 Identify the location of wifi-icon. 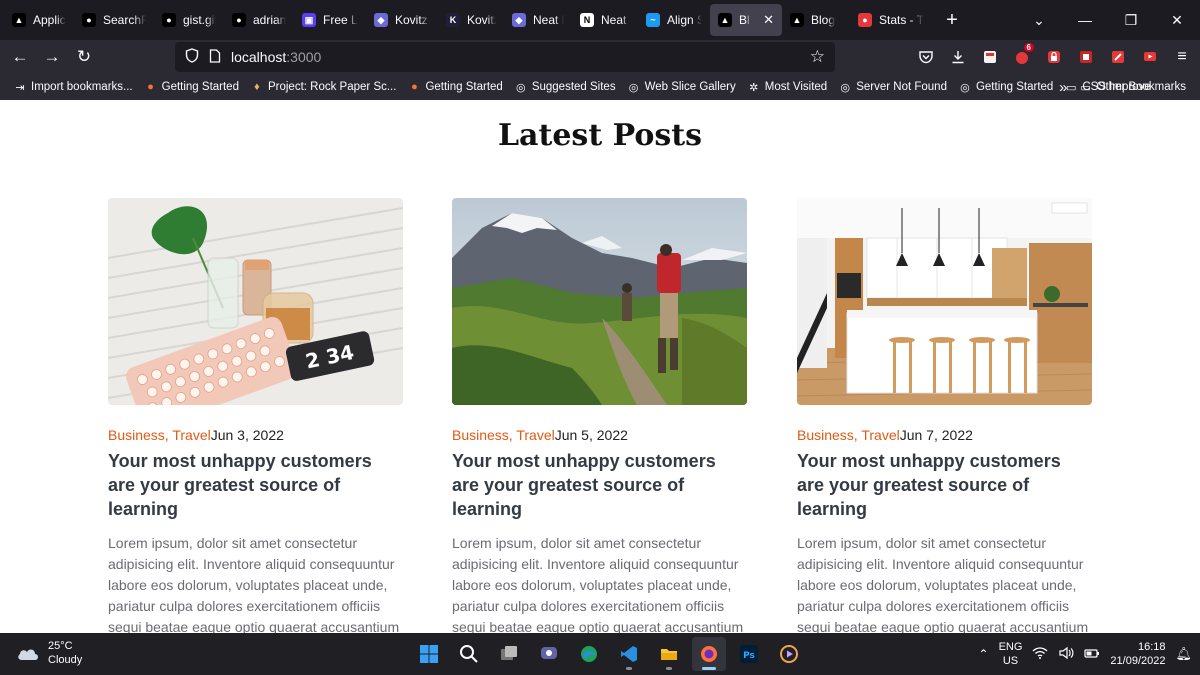
(1040, 654).